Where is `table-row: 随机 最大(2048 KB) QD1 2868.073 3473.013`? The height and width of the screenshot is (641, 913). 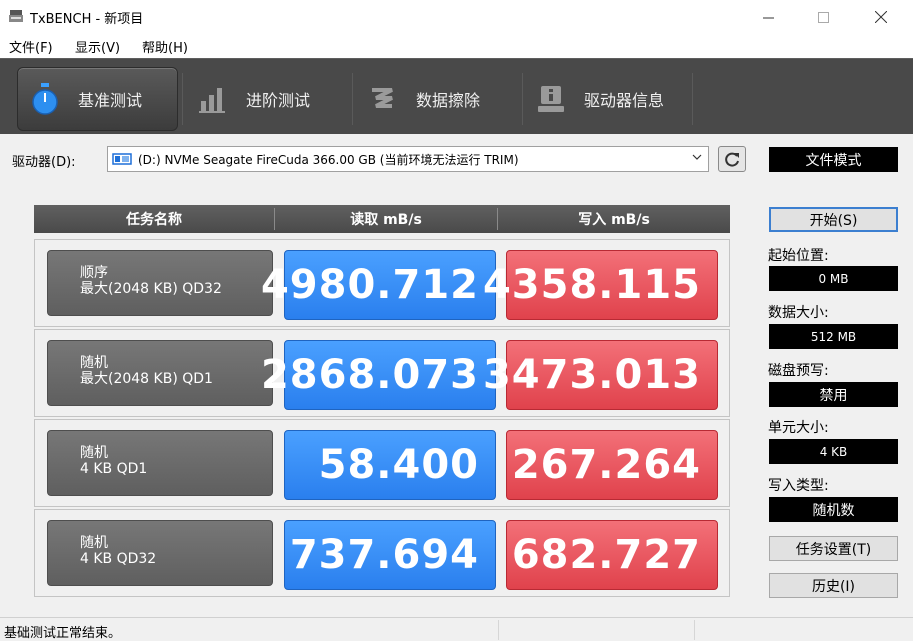 table-row: 随机 最大(2048 KB) QD1 2868.073 3473.013 is located at coordinates (382, 373).